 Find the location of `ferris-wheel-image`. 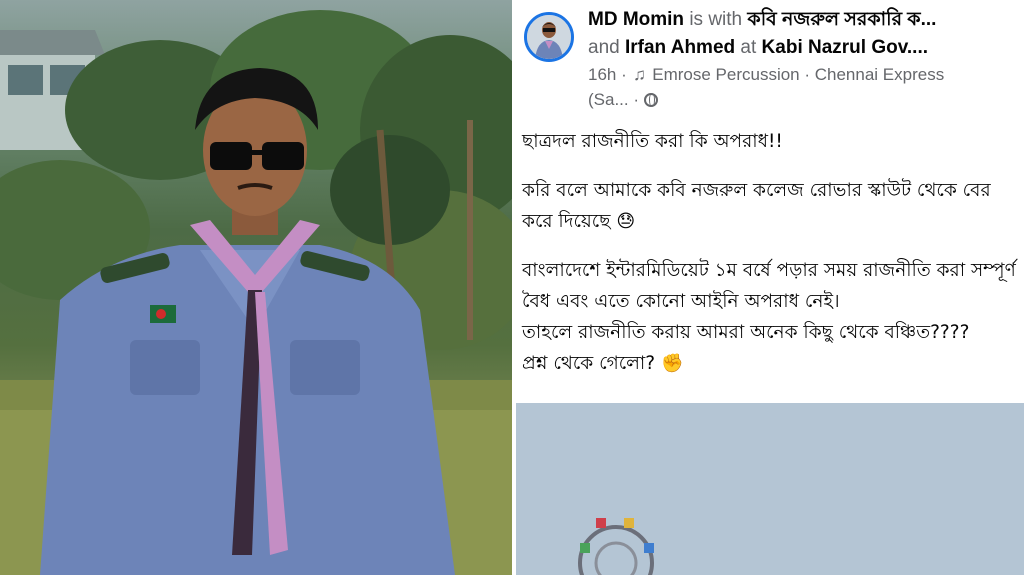

ferris-wheel-image is located at coordinates (770, 489).